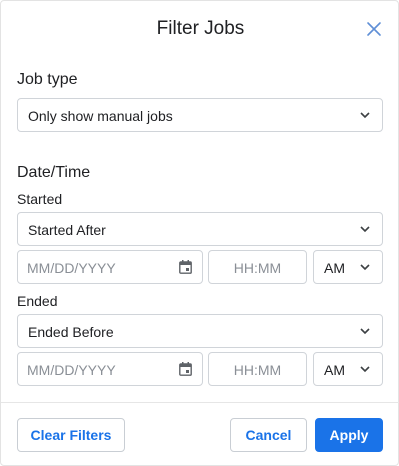 The width and height of the screenshot is (399, 466). I want to click on job-type-value: Only show manual jobs, so click(100, 116).